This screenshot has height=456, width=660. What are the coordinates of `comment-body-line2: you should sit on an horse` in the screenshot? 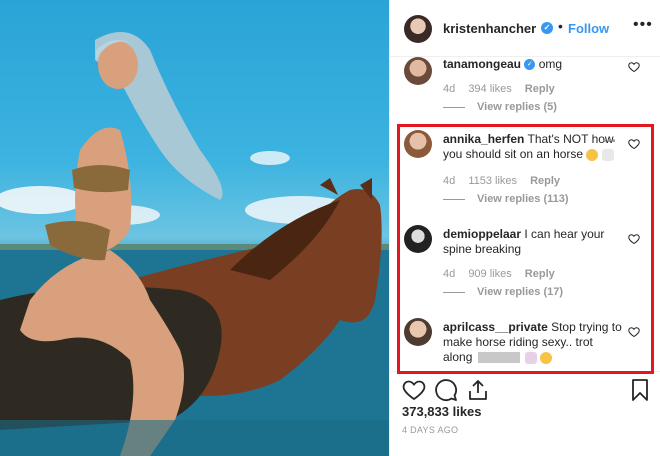 It's located at (513, 154).